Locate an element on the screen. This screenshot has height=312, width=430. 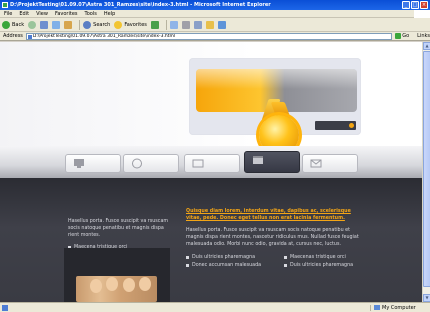
go-button: Go is located at coordinates (402, 36).